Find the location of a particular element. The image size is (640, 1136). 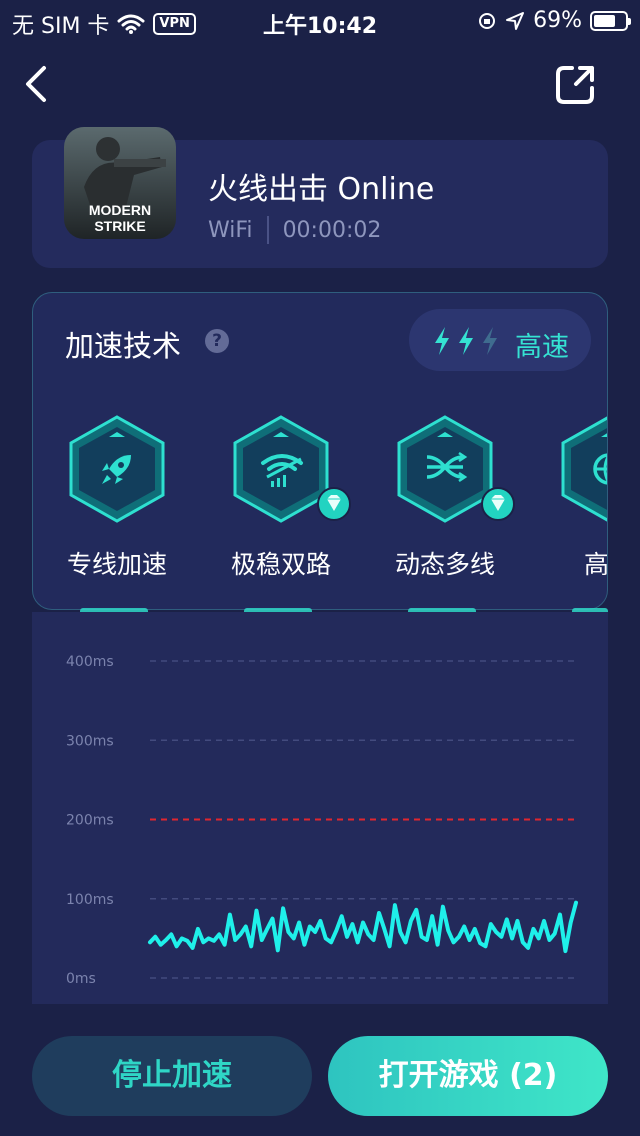

open-game-button: 打开游戏 (2) is located at coordinates (468, 1076).